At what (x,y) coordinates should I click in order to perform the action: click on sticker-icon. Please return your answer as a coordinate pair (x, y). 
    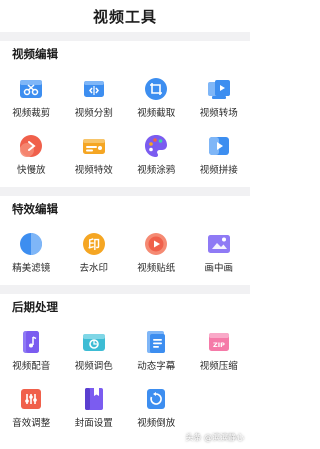
    Looking at the image, I should click on (156, 244).